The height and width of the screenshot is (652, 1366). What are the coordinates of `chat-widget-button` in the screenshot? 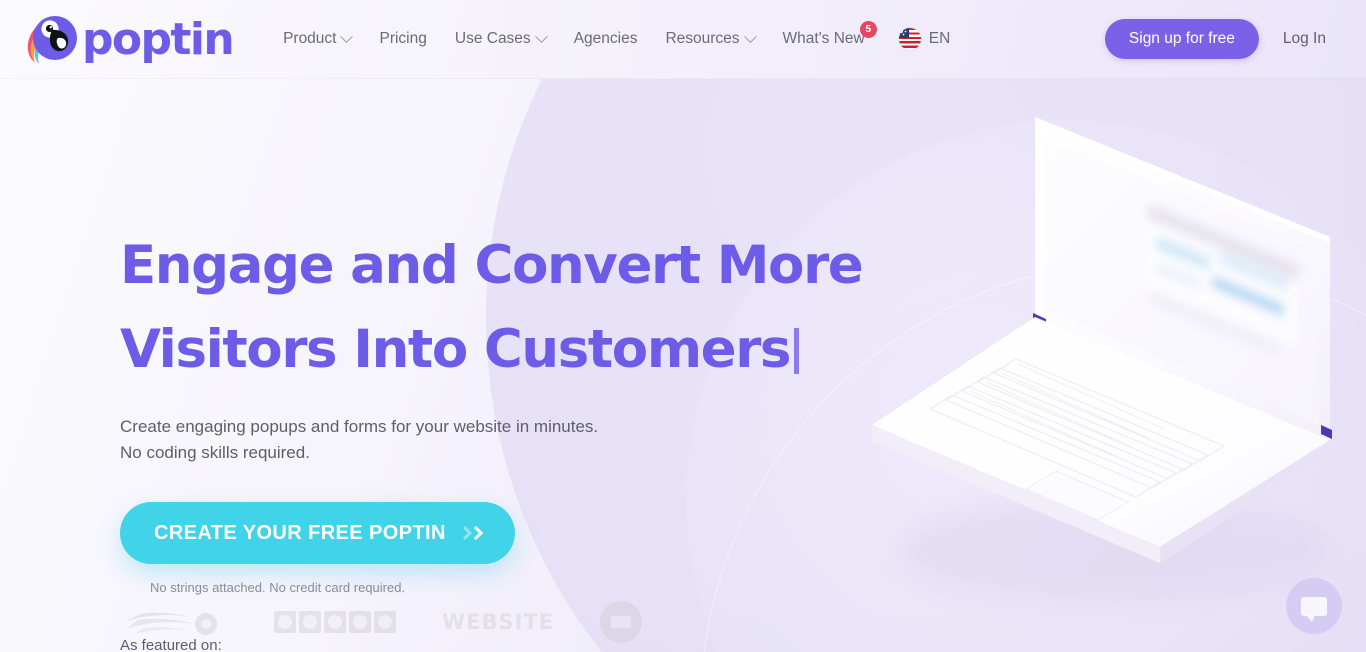 It's located at (1314, 606).